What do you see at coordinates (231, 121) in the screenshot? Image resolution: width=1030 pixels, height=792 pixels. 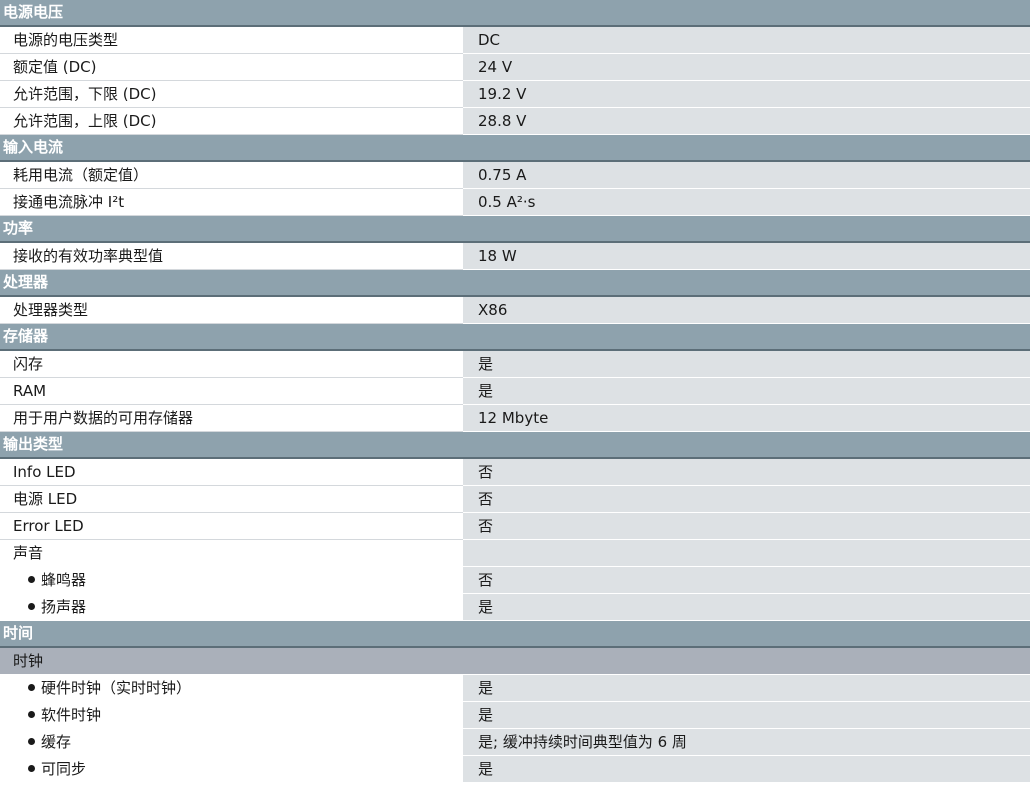 I see `row-label: 允许范围，上限 (DC)` at bounding box center [231, 121].